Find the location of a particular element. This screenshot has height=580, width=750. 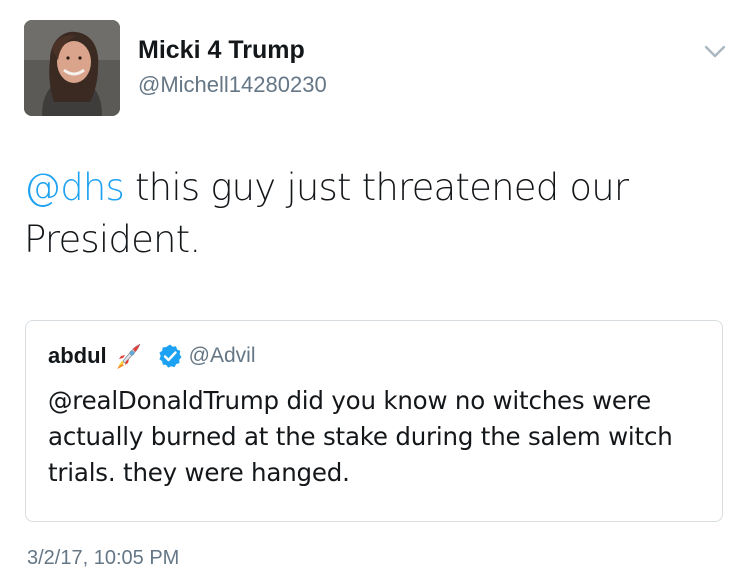

profile-photo-icon is located at coordinates (72, 68).